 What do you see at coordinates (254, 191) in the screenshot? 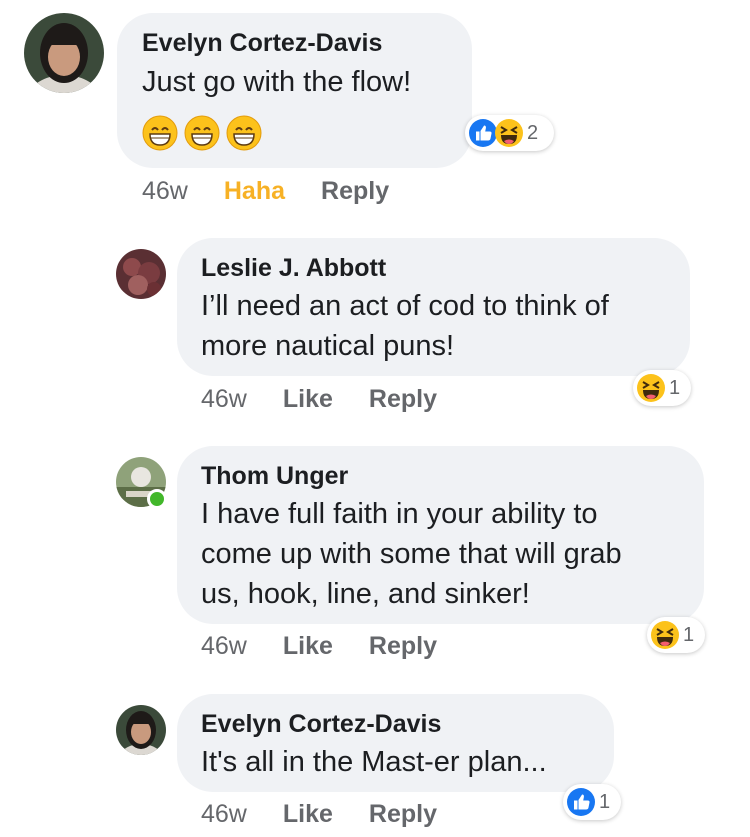
I see `haha-button: Haha` at bounding box center [254, 191].